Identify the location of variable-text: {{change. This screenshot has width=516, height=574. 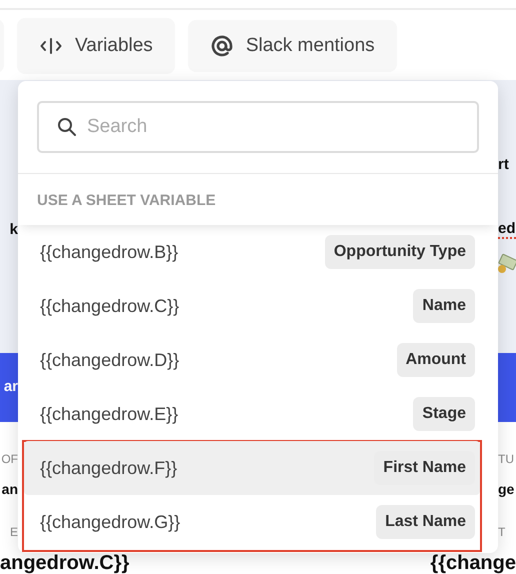
(473, 563).